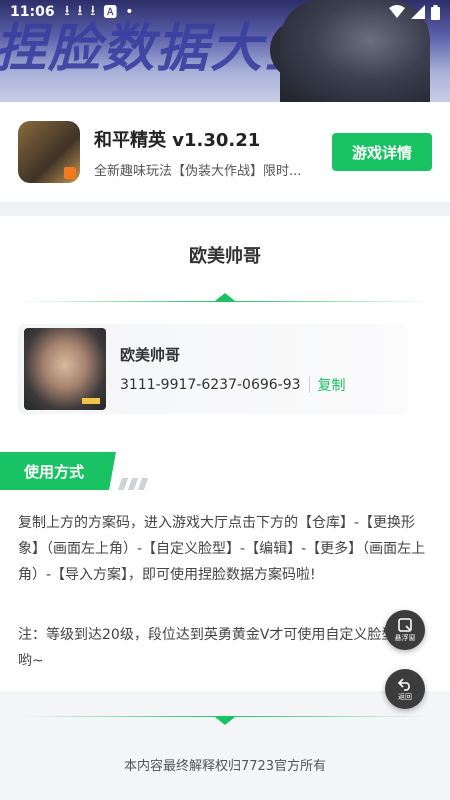  I want to click on back-label: 返回, so click(405, 696).